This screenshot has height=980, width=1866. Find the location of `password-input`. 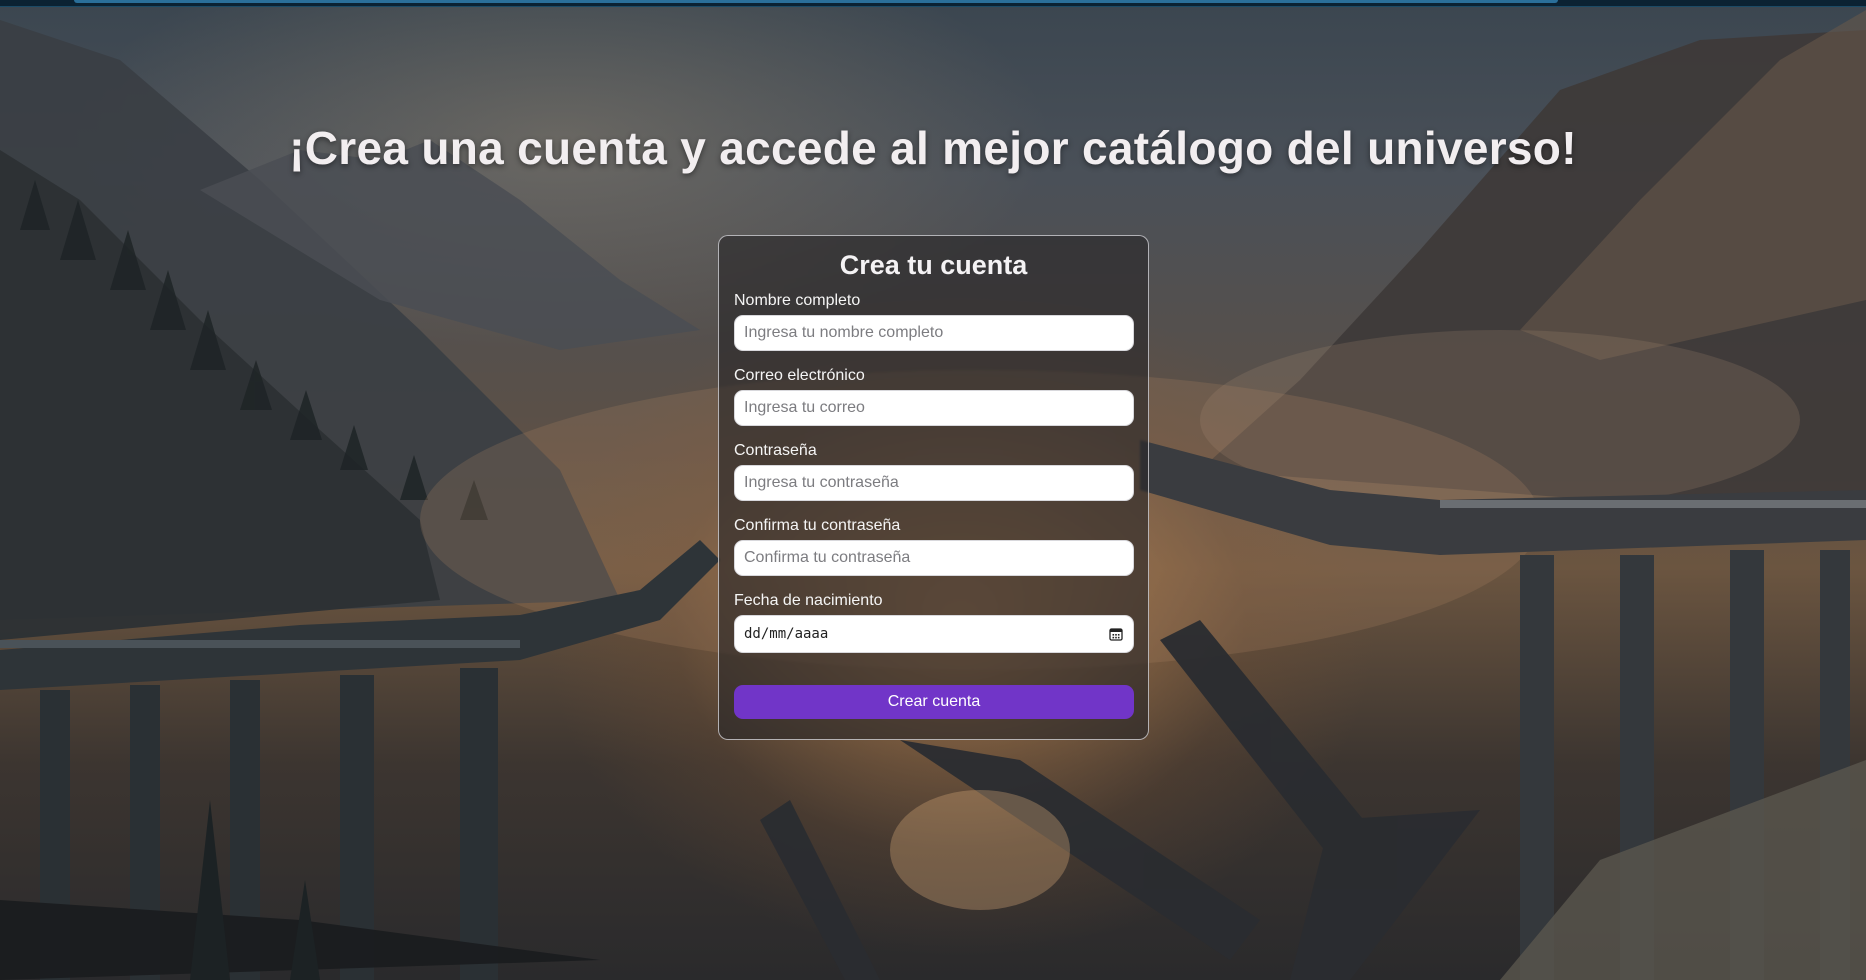

password-input is located at coordinates (934, 483).